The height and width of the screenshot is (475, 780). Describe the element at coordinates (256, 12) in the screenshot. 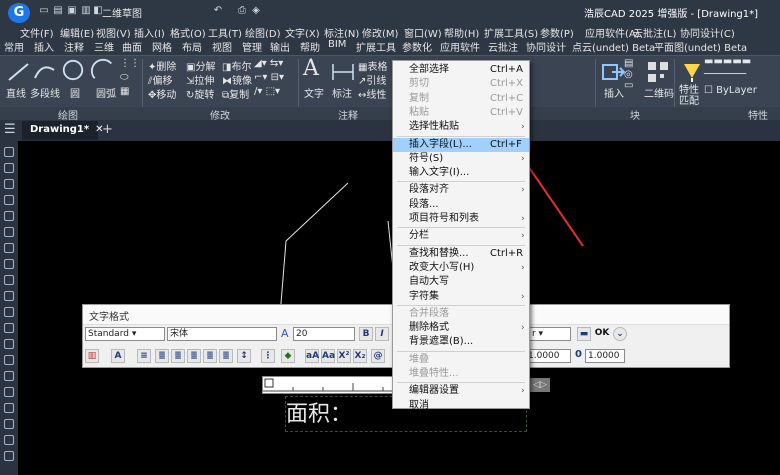

I see `layers-icon: ◈` at that location.